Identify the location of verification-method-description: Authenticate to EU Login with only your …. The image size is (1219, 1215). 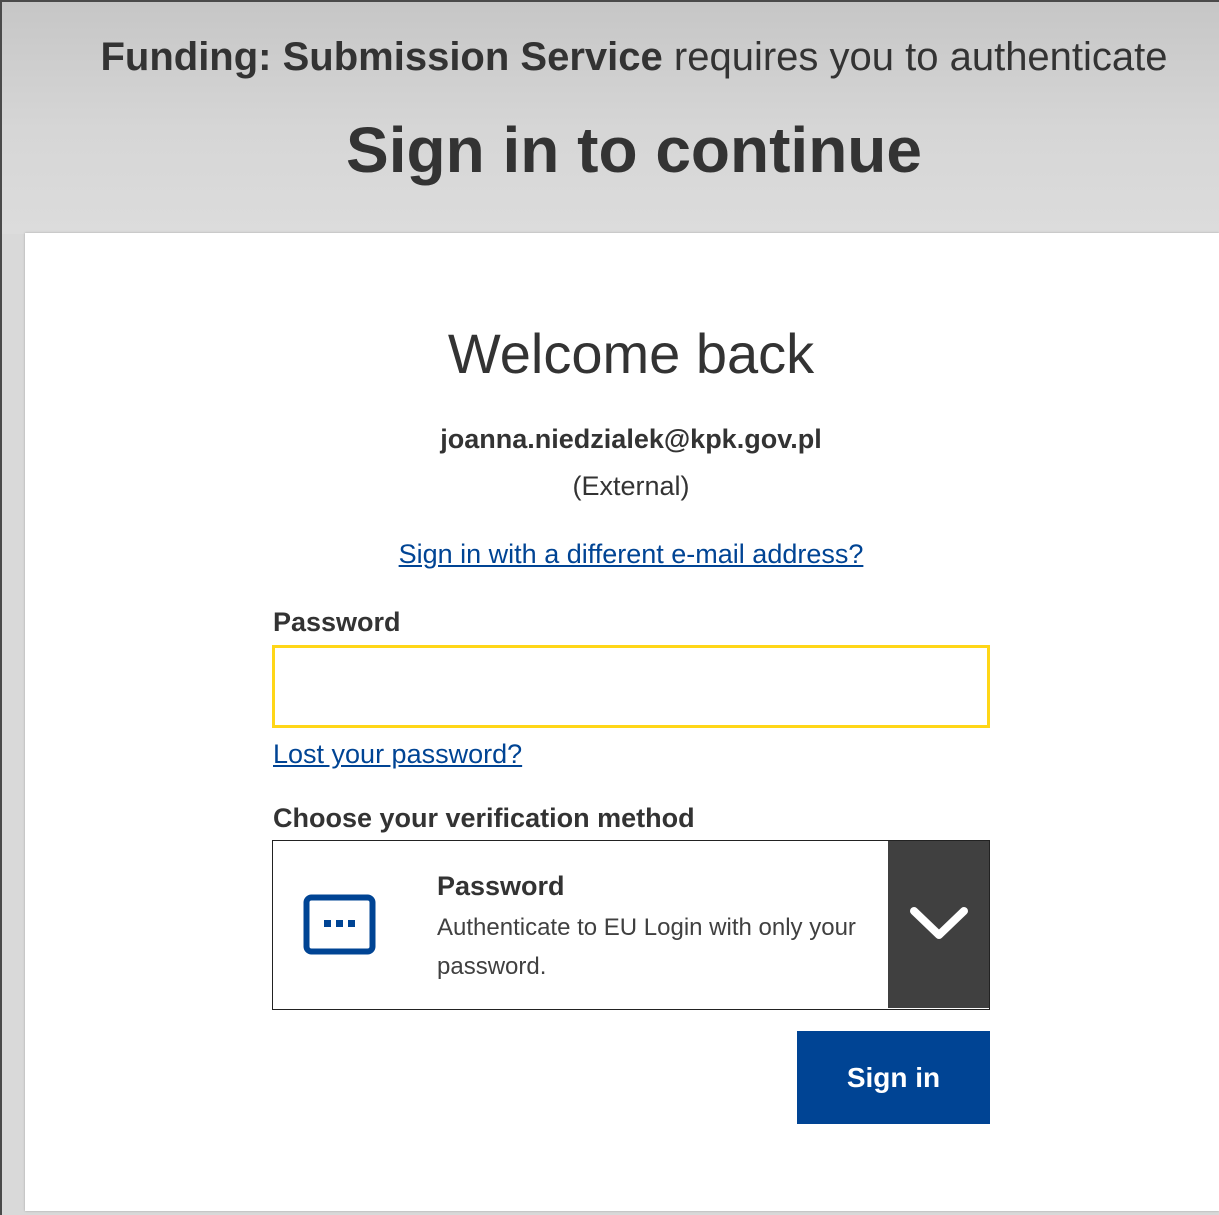
(646, 947).